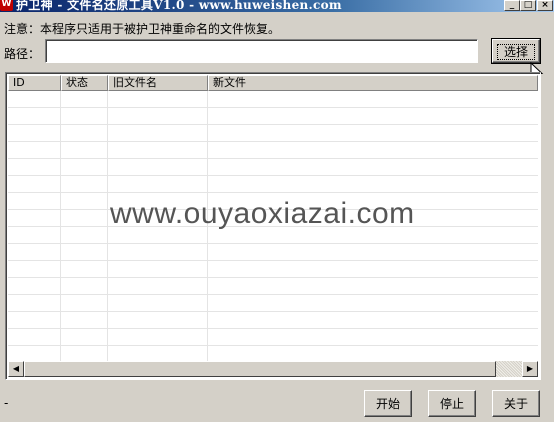 The width and height of the screenshot is (554, 422). I want to click on path-label: 路径：, so click(22, 54).